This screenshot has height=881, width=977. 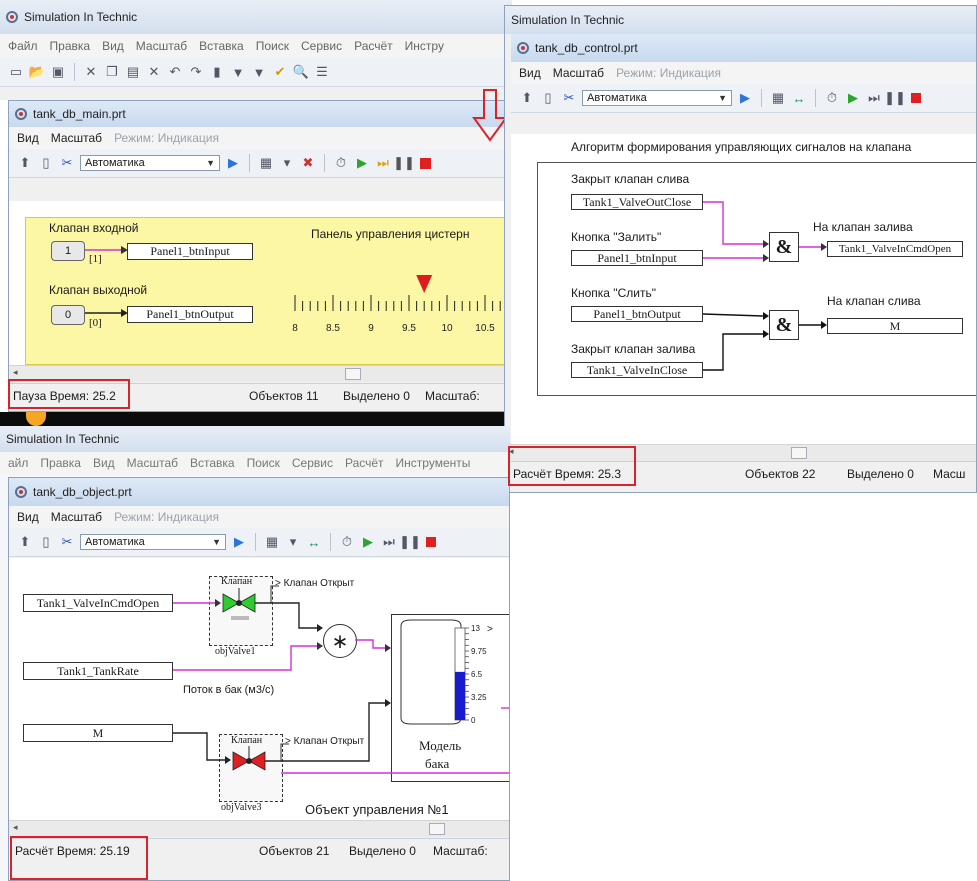 What do you see at coordinates (113, 46) in the screenshot?
I see `main-app-menu-item: Вид` at bounding box center [113, 46].